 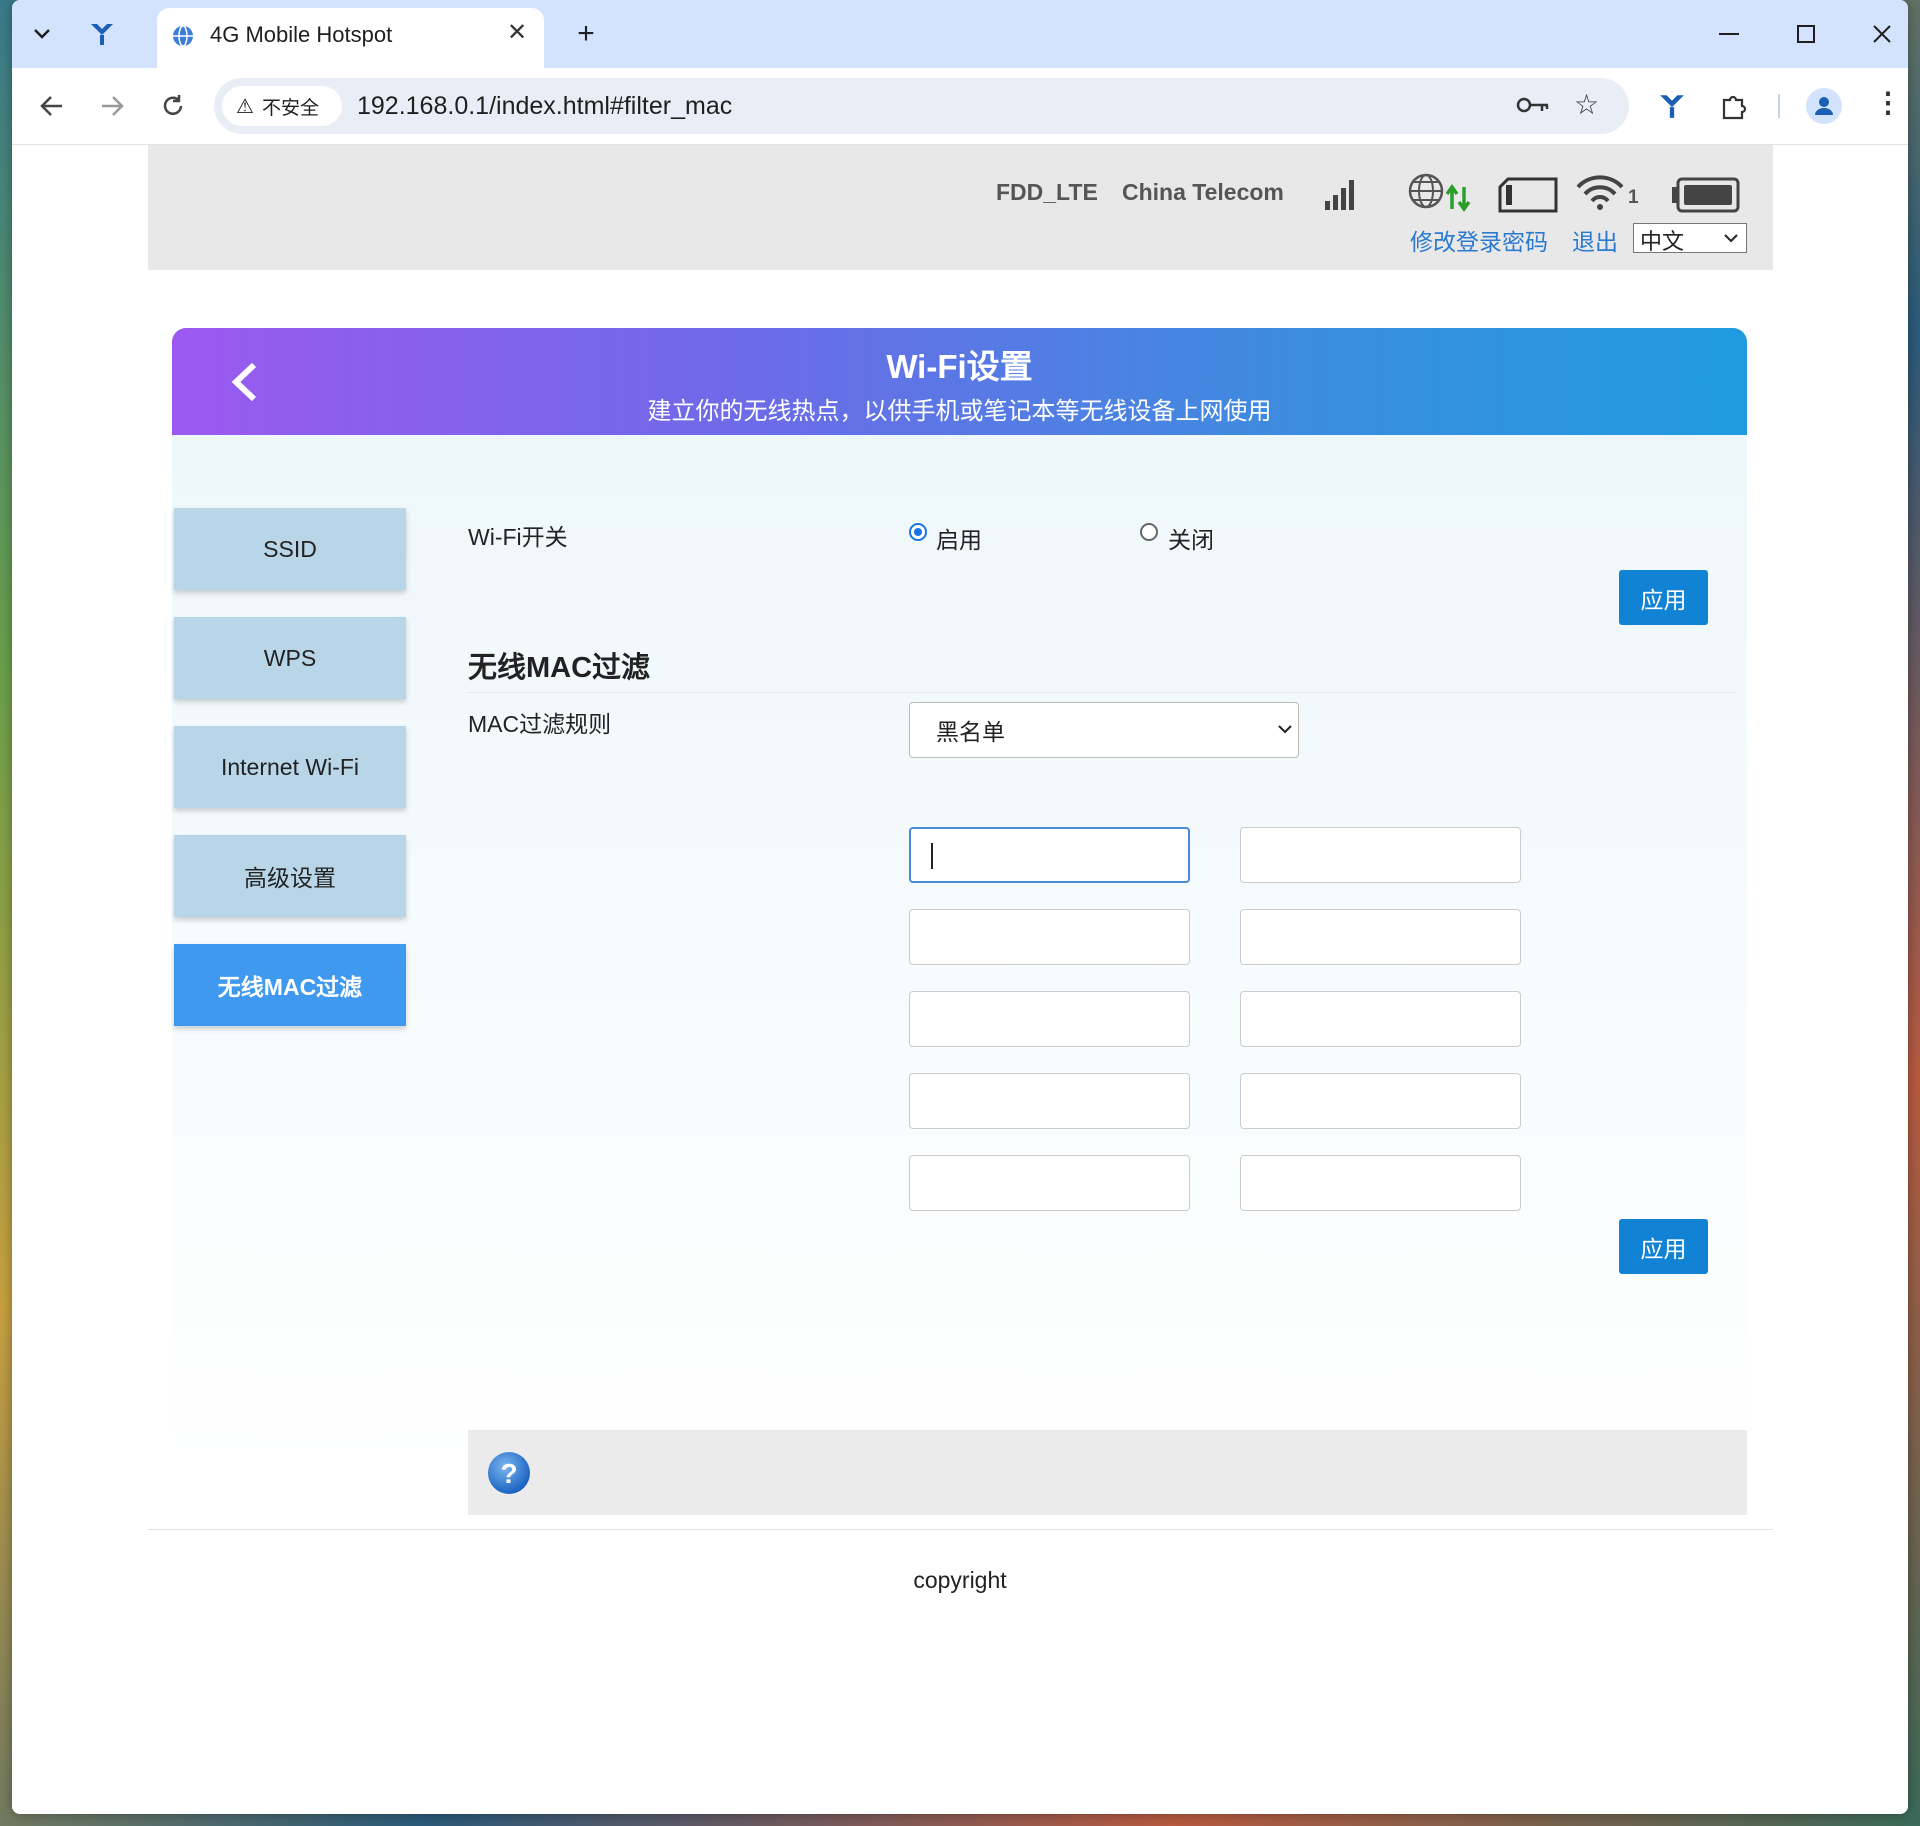 I want to click on page-subtitle: 建立你的无线热点，以供手机或笔记本等无线设备上网使用, so click(x=959, y=411).